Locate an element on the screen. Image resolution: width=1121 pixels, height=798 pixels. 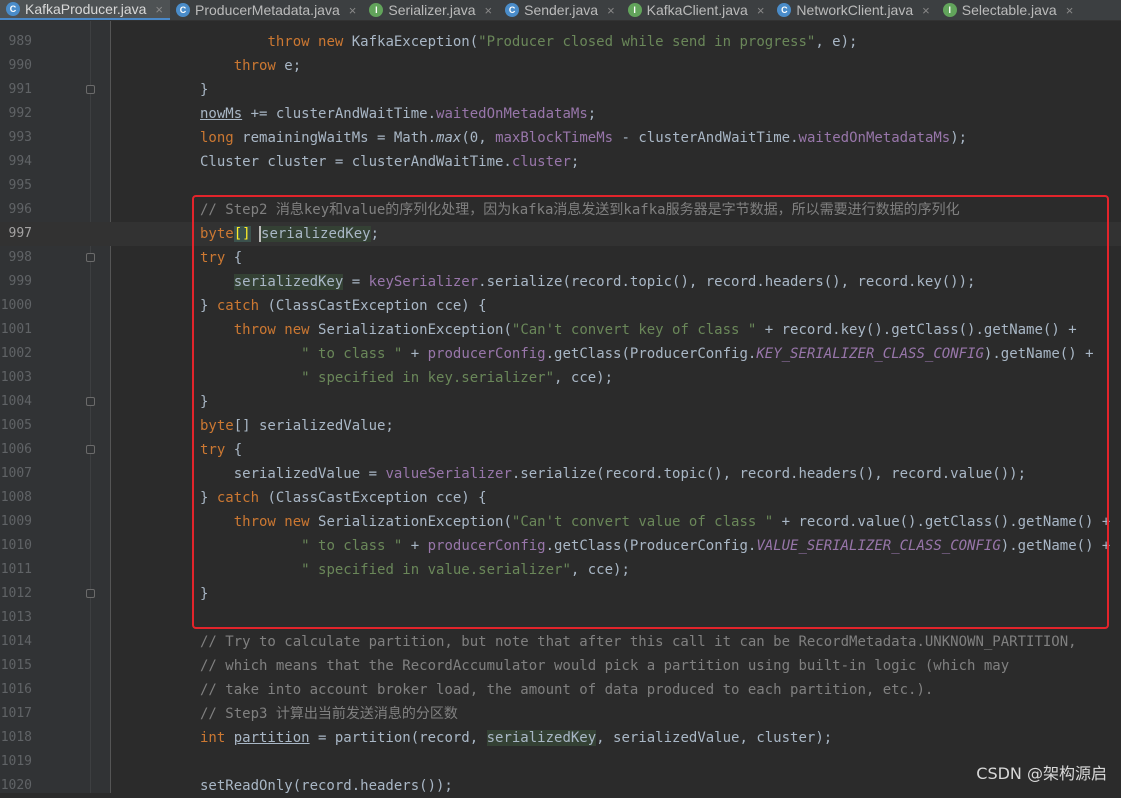
tab-kafkaproducer: C KafkaProducer.java × is located at coordinates (85, 10).